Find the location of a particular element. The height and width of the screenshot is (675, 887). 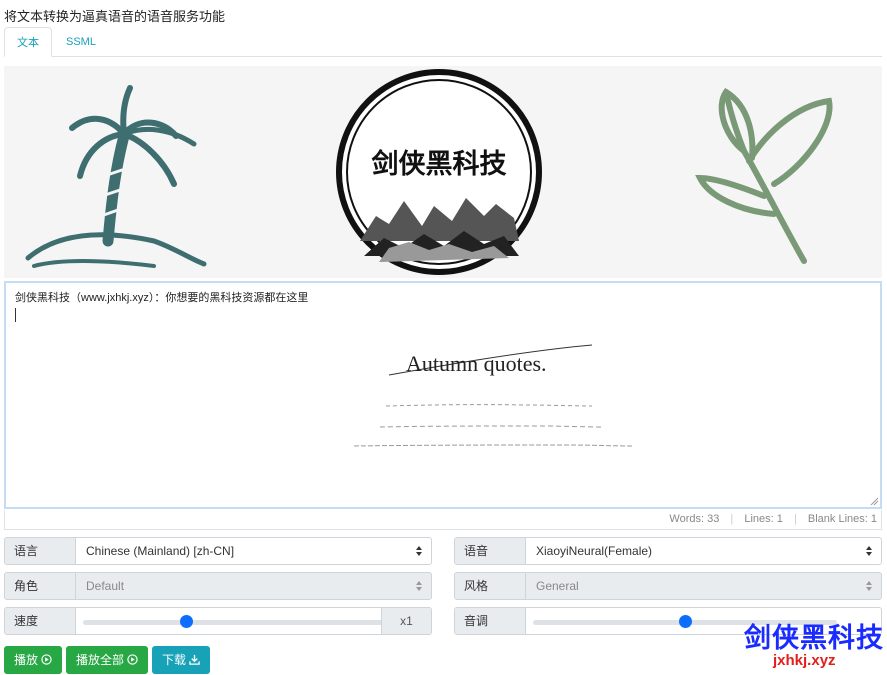

words-count: 33 is located at coordinates (713, 519).